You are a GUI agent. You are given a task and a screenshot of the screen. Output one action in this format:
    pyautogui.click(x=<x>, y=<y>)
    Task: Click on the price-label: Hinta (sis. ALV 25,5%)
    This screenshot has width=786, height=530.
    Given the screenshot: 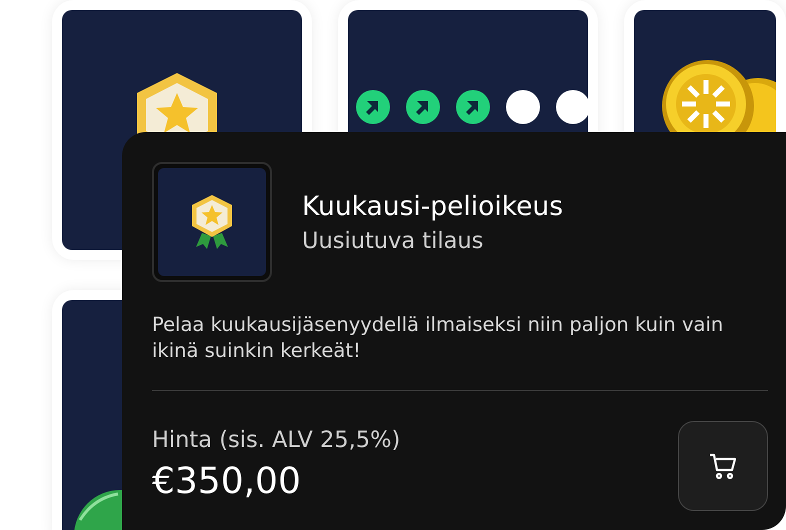 What is the action you would take?
    pyautogui.click(x=276, y=440)
    